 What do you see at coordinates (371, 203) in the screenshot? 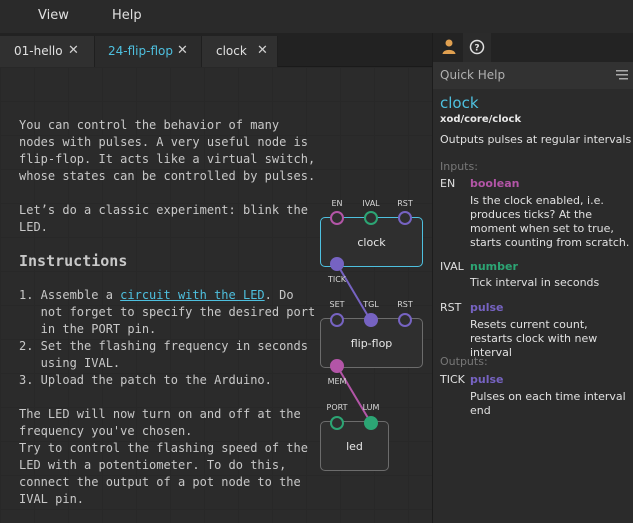
I see `pin-label-ival: IVAL` at bounding box center [371, 203].